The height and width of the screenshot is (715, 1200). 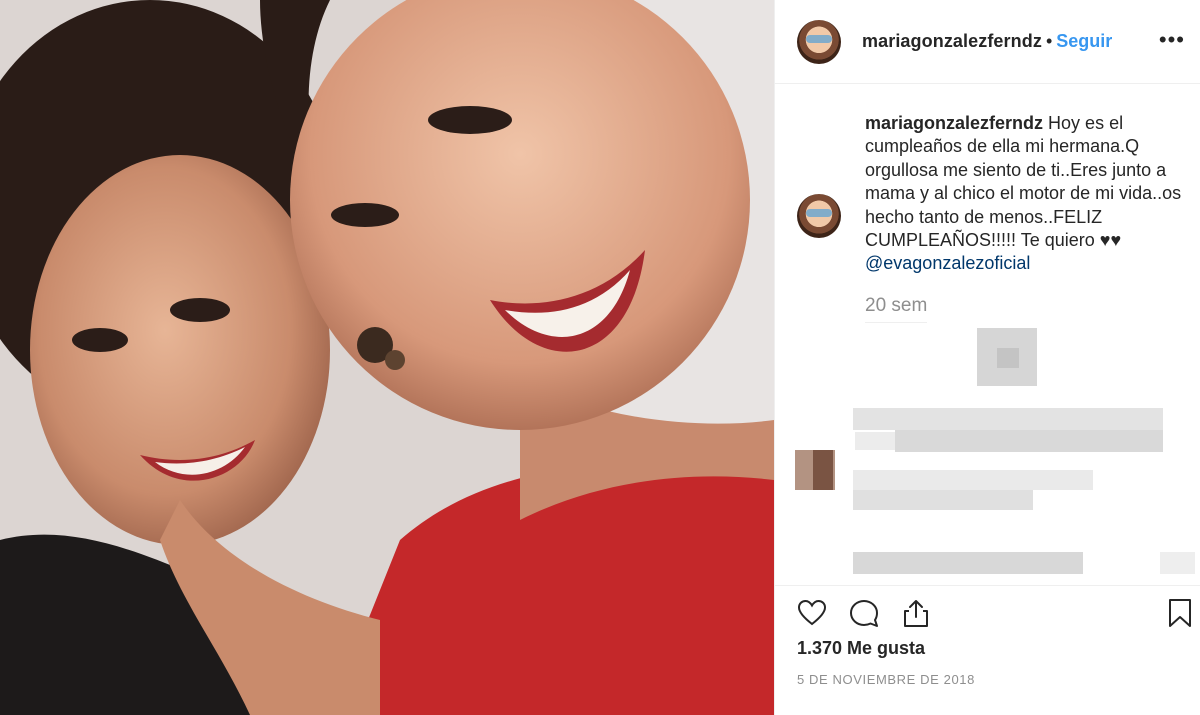 What do you see at coordinates (916, 613) in the screenshot?
I see `share-icon` at bounding box center [916, 613].